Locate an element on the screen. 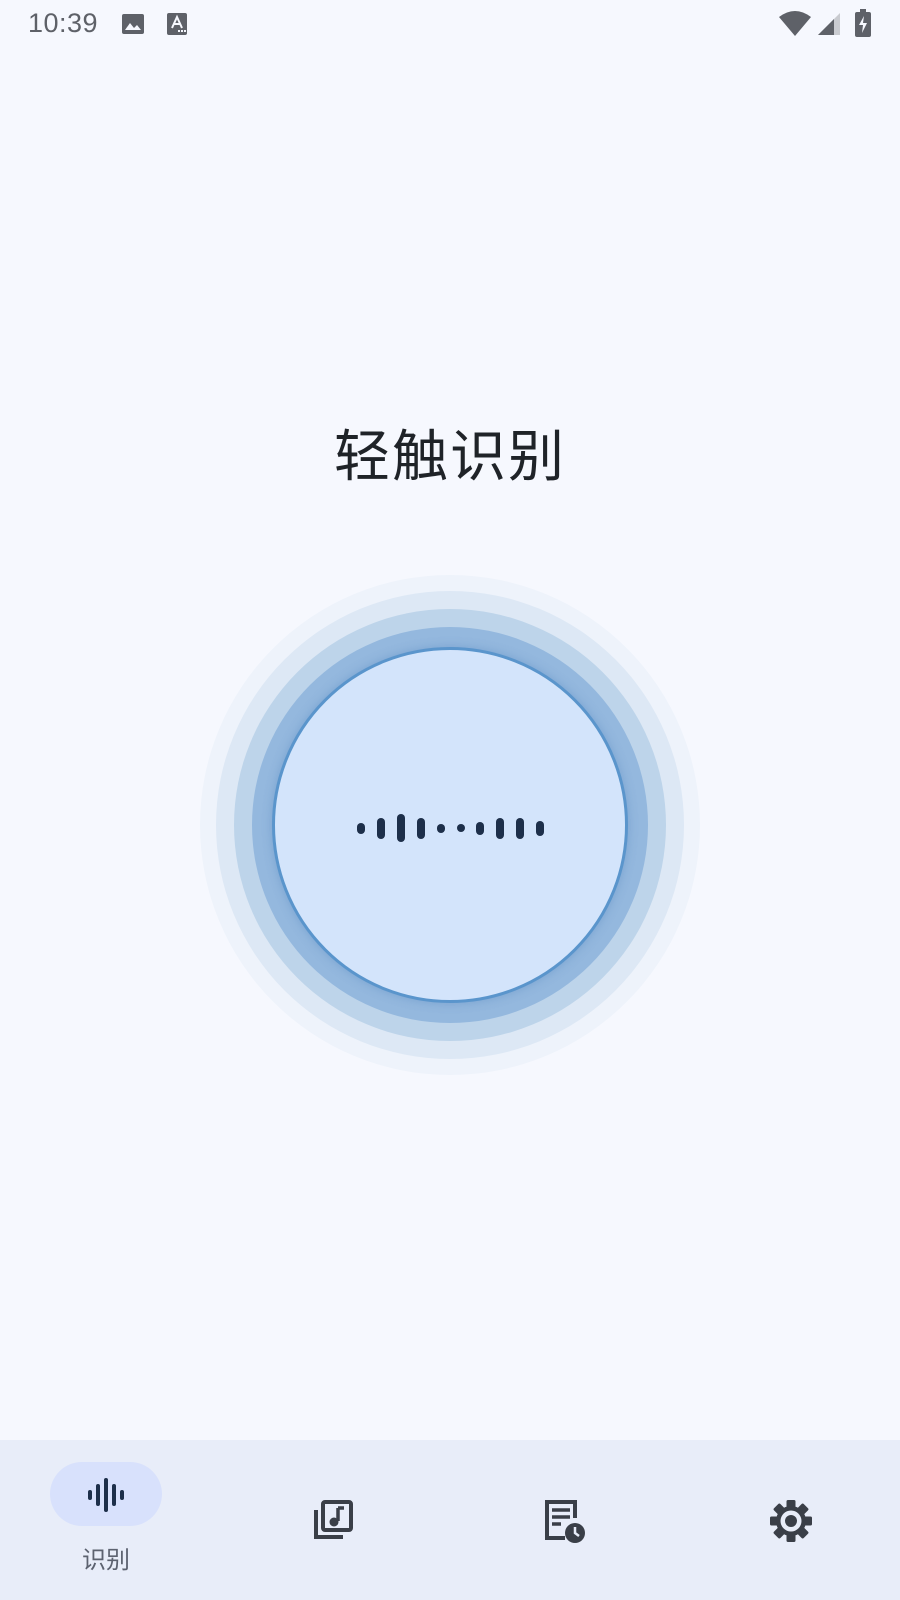  cellular-signal-icon is located at coordinates (829, 26).